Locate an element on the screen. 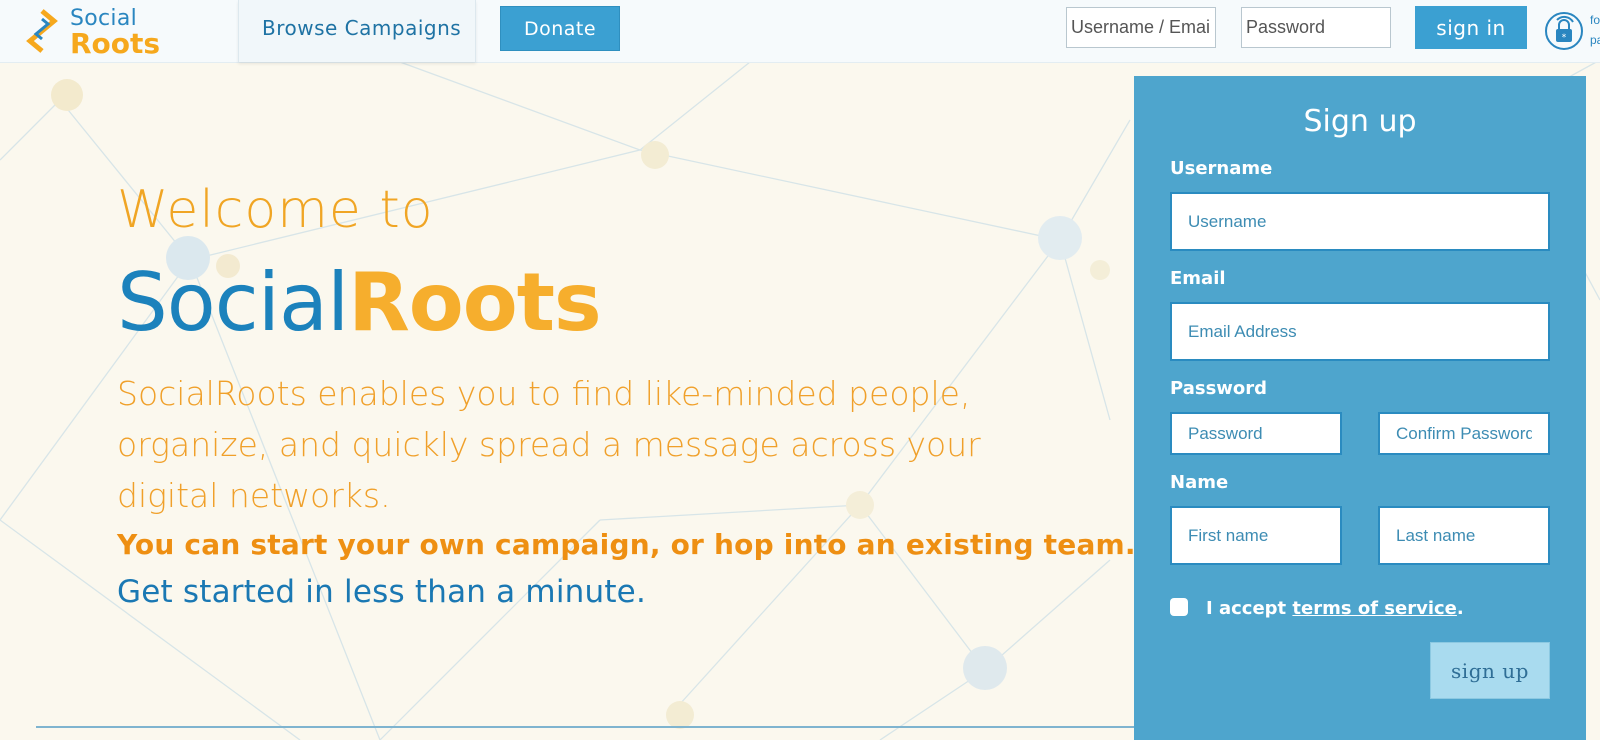 This screenshot has width=1600, height=740. donate-button: Donate is located at coordinates (560, 28).